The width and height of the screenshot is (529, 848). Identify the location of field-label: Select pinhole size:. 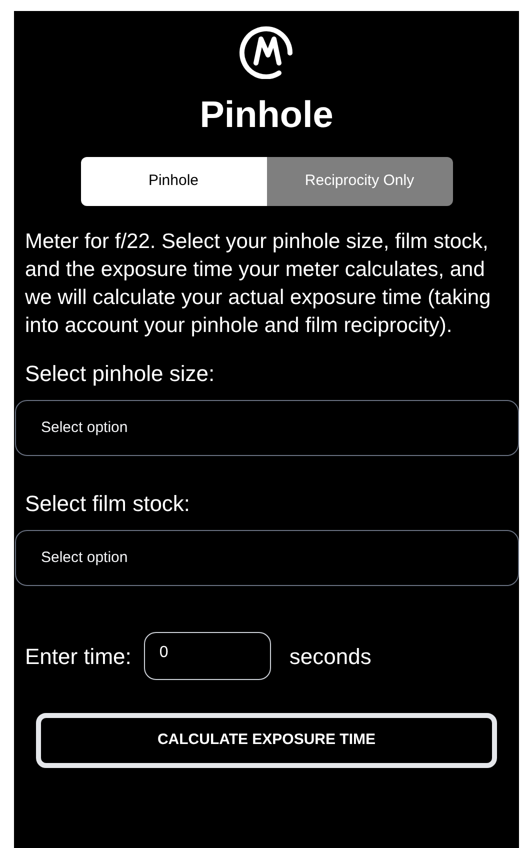
(120, 374).